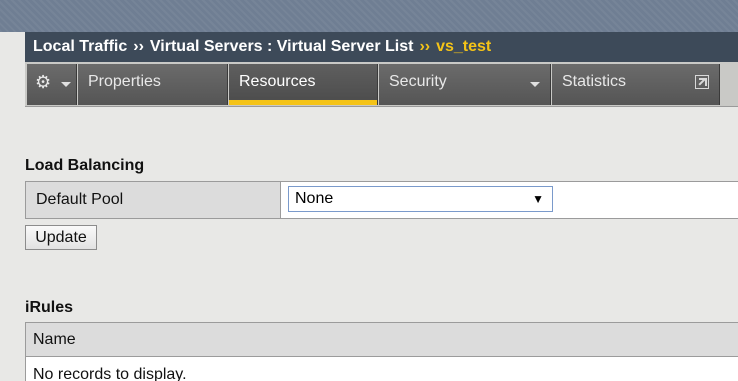 This screenshot has width=738, height=381. What do you see at coordinates (369, 16) in the screenshot?
I see `top-banner` at bounding box center [369, 16].